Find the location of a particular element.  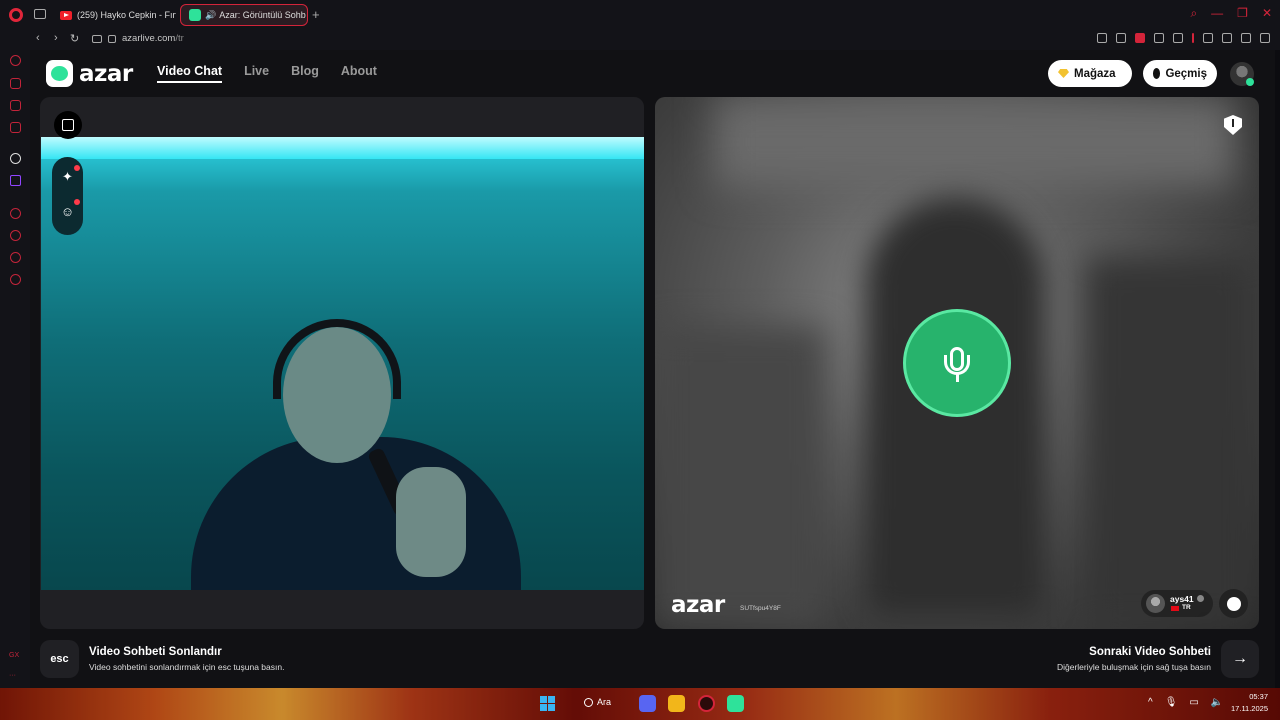

azar-logo-icon is located at coordinates (59, 73).